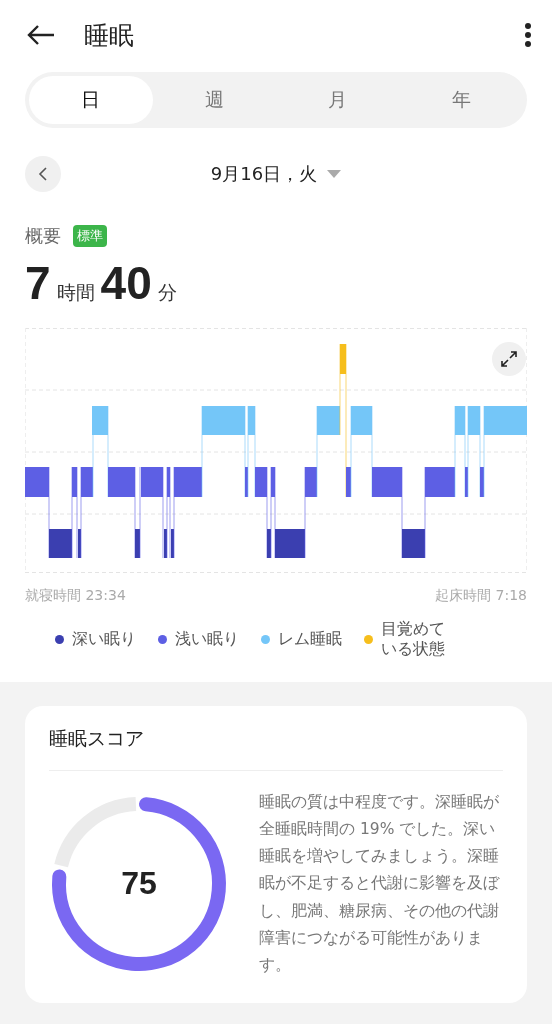 The width and height of the screenshot is (552, 1024). Describe the element at coordinates (380, 884) in the screenshot. I see `score-description: 睡眠の質は中程度です。深睡眠が全睡眠時間の 19% でした。深い睡眠を増やしてみましょう。深睡眠が不足すると代謝に影響を及ぼし、肥満、糖尿病、その他の代謝障害につながる可能性があります。` at that location.